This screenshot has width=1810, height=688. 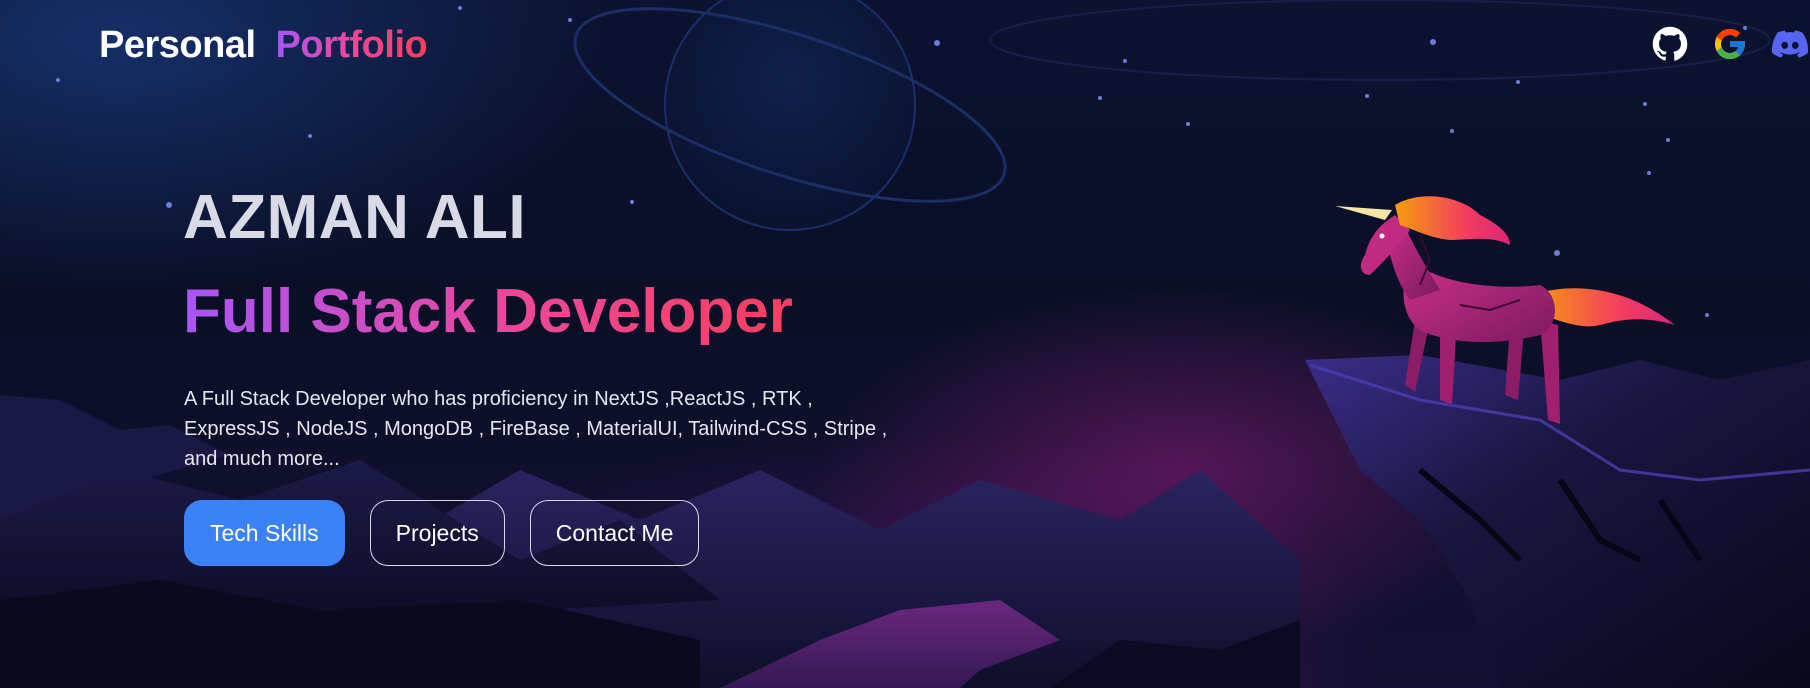 I want to click on hero-name: AZMAN ALI, so click(x=355, y=217).